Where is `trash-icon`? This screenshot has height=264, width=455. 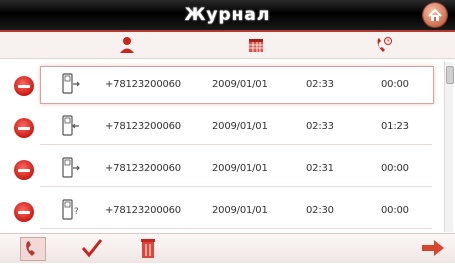
trash-icon is located at coordinates (148, 248).